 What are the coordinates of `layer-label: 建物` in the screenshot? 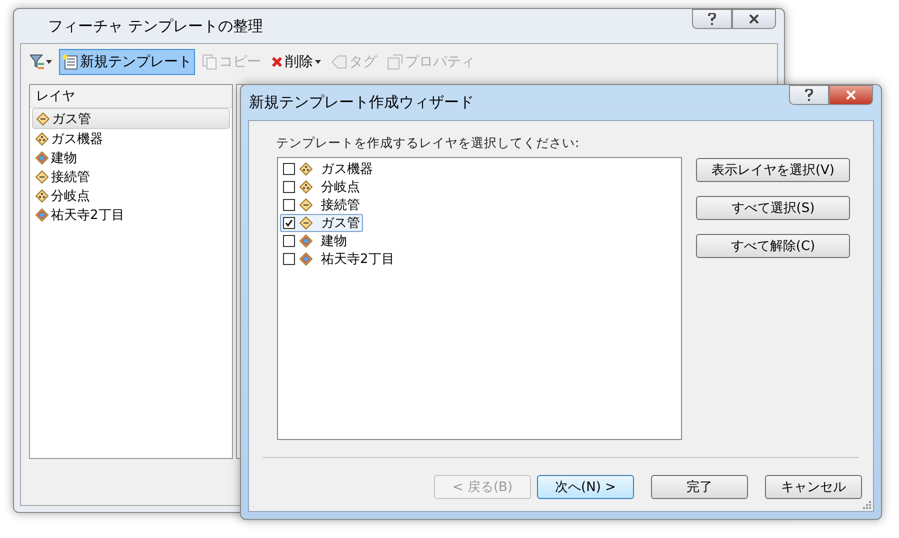 It's located at (334, 241).